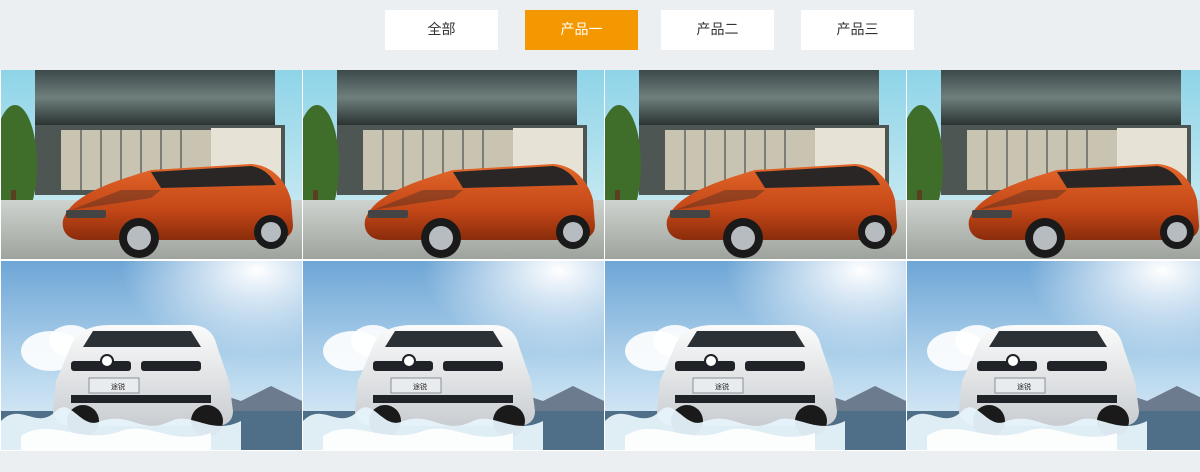  What do you see at coordinates (717, 30) in the screenshot?
I see `tab-product-2: 产品二` at bounding box center [717, 30].